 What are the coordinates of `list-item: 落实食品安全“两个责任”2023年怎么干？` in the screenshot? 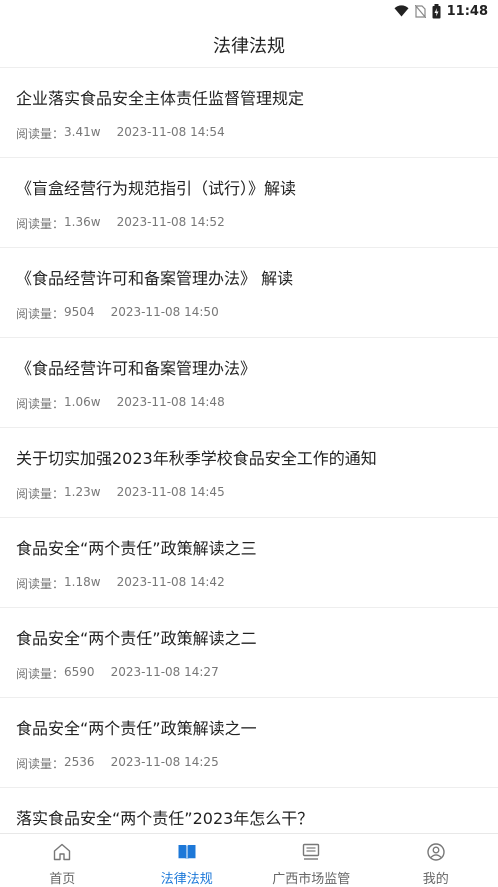 It's located at (249, 810).